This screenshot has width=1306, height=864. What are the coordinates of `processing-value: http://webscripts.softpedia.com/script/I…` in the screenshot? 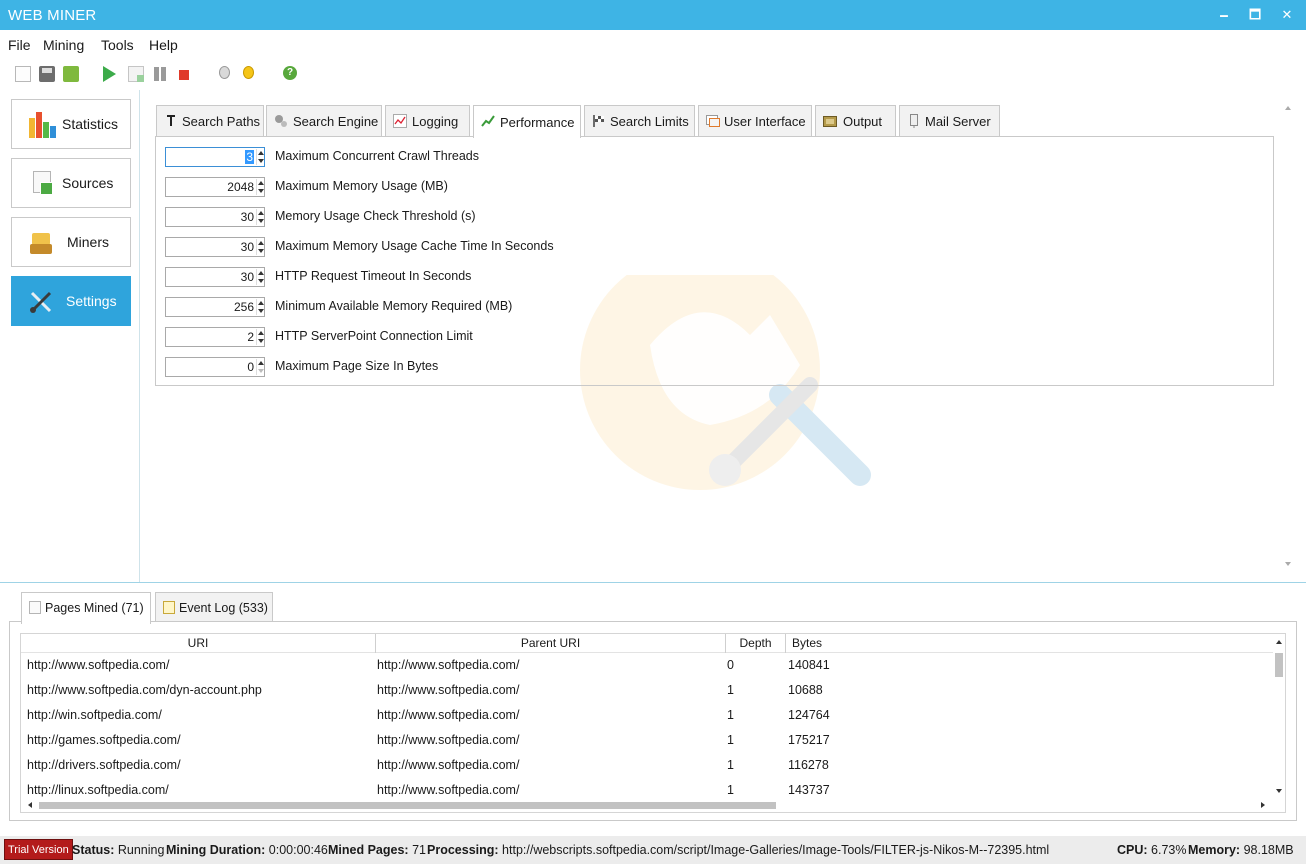 It's located at (776, 850).